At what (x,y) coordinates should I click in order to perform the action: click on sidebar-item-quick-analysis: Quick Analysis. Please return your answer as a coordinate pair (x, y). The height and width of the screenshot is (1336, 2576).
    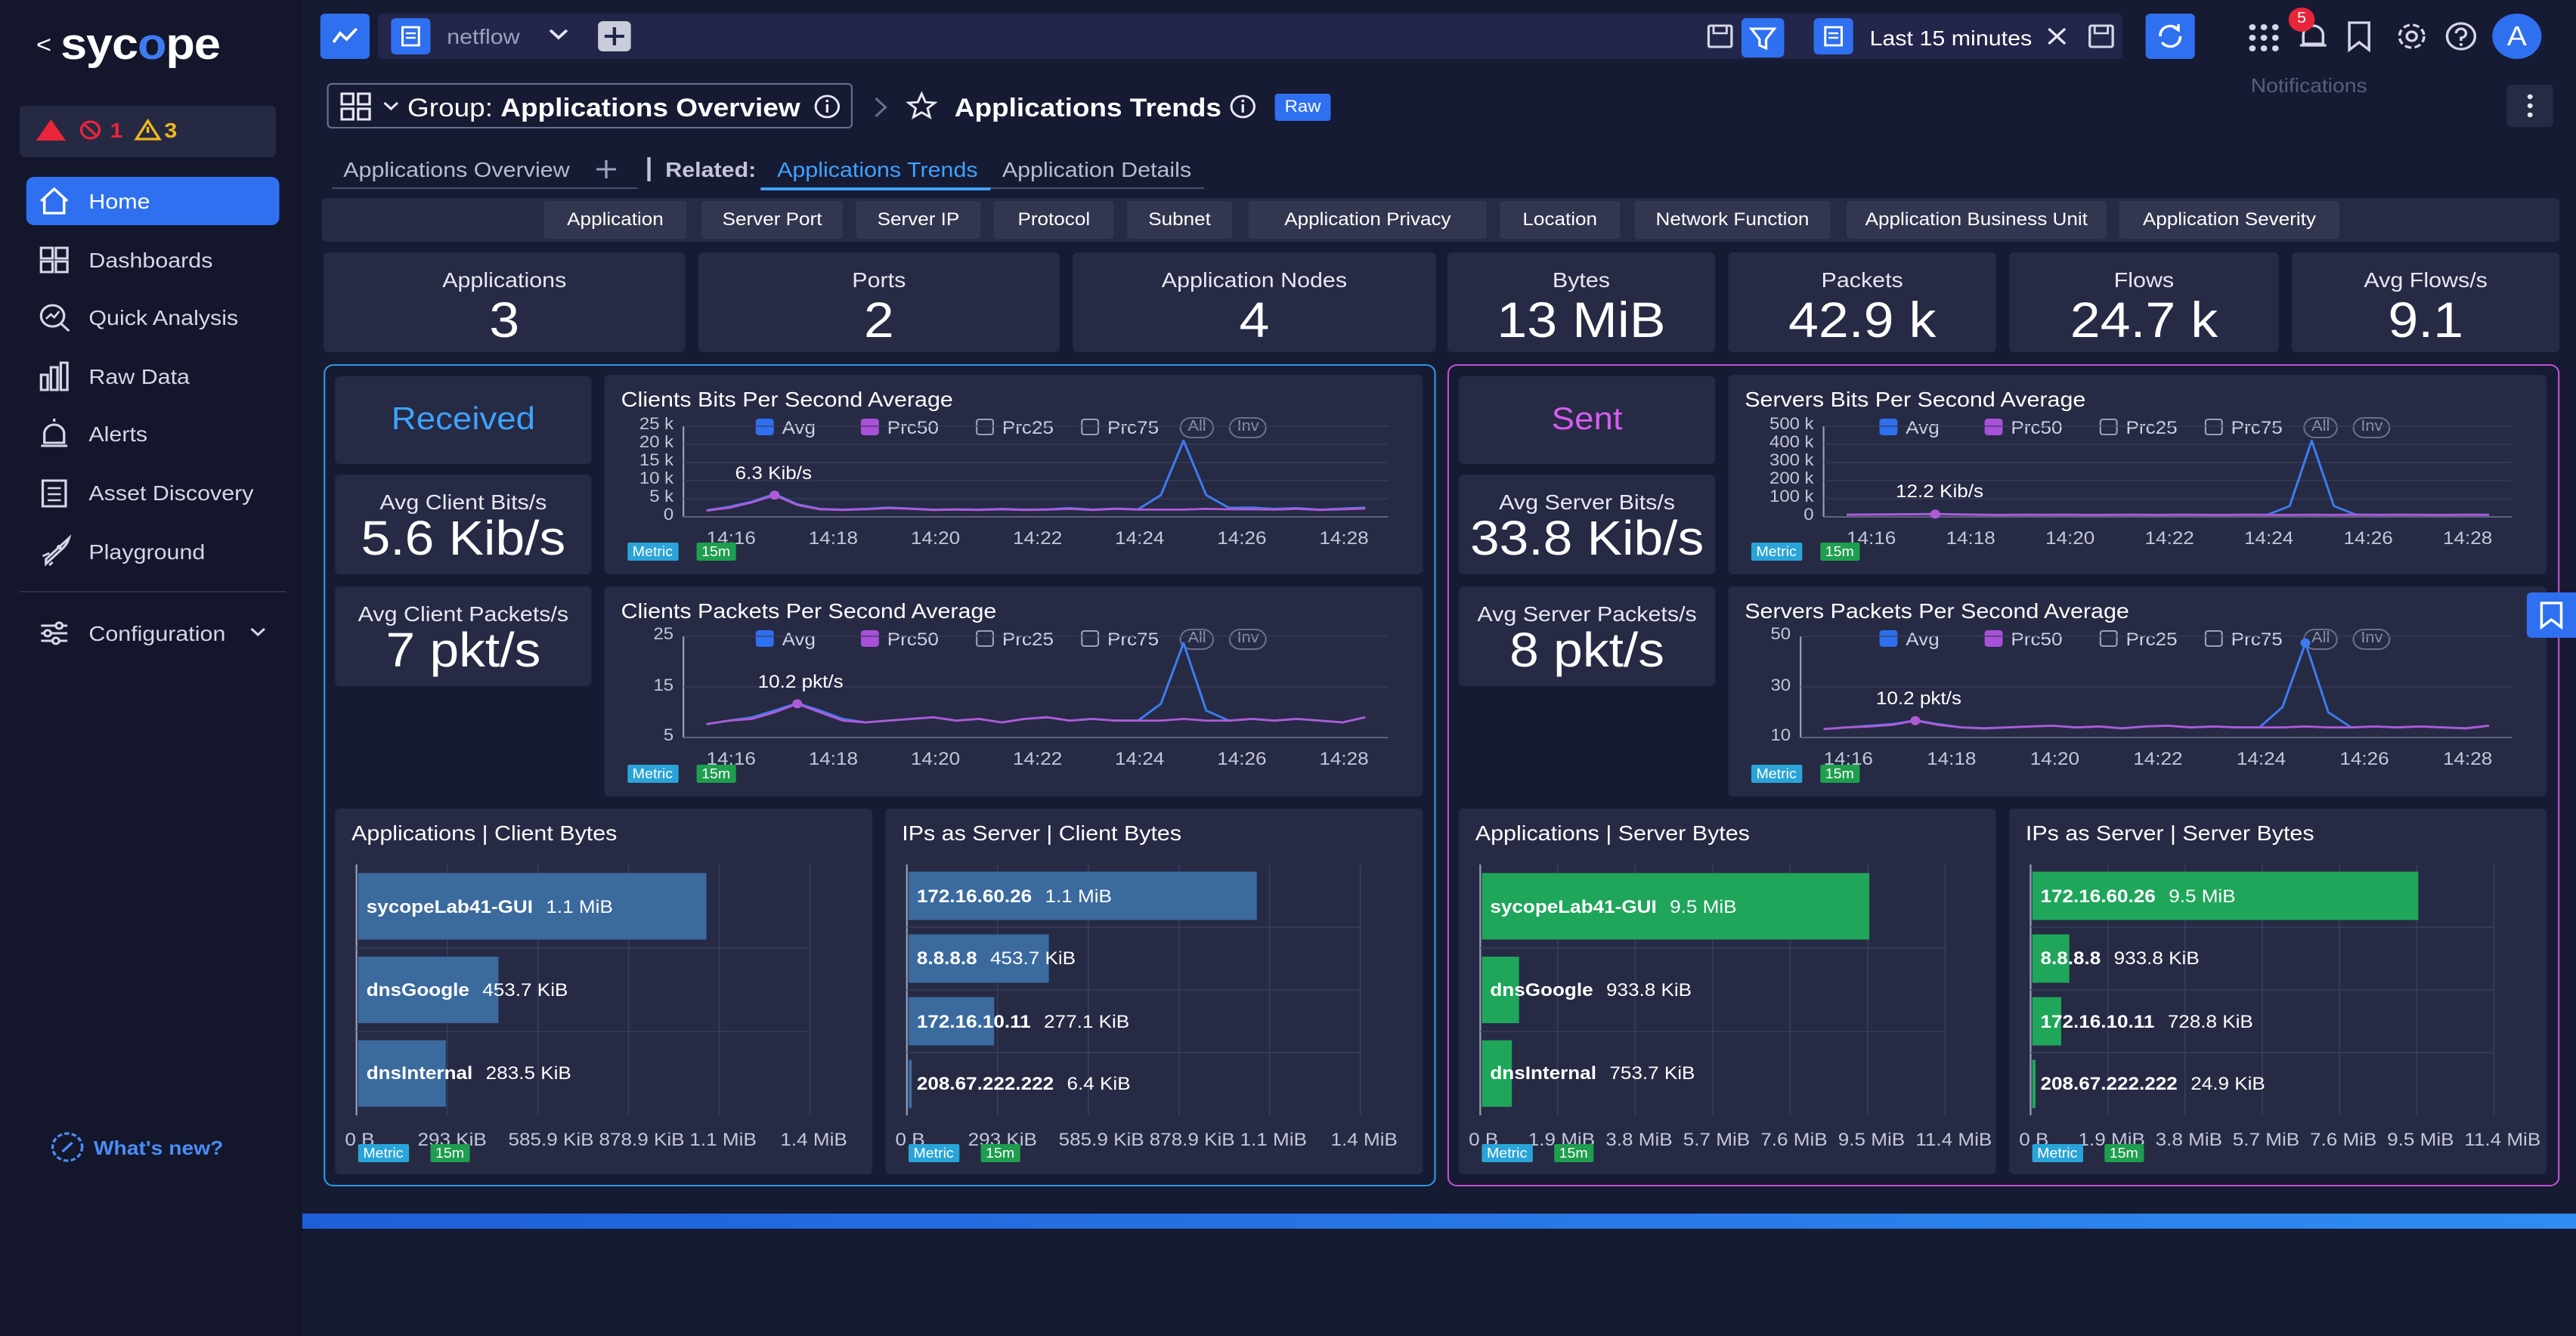
    Looking at the image, I should click on (153, 317).